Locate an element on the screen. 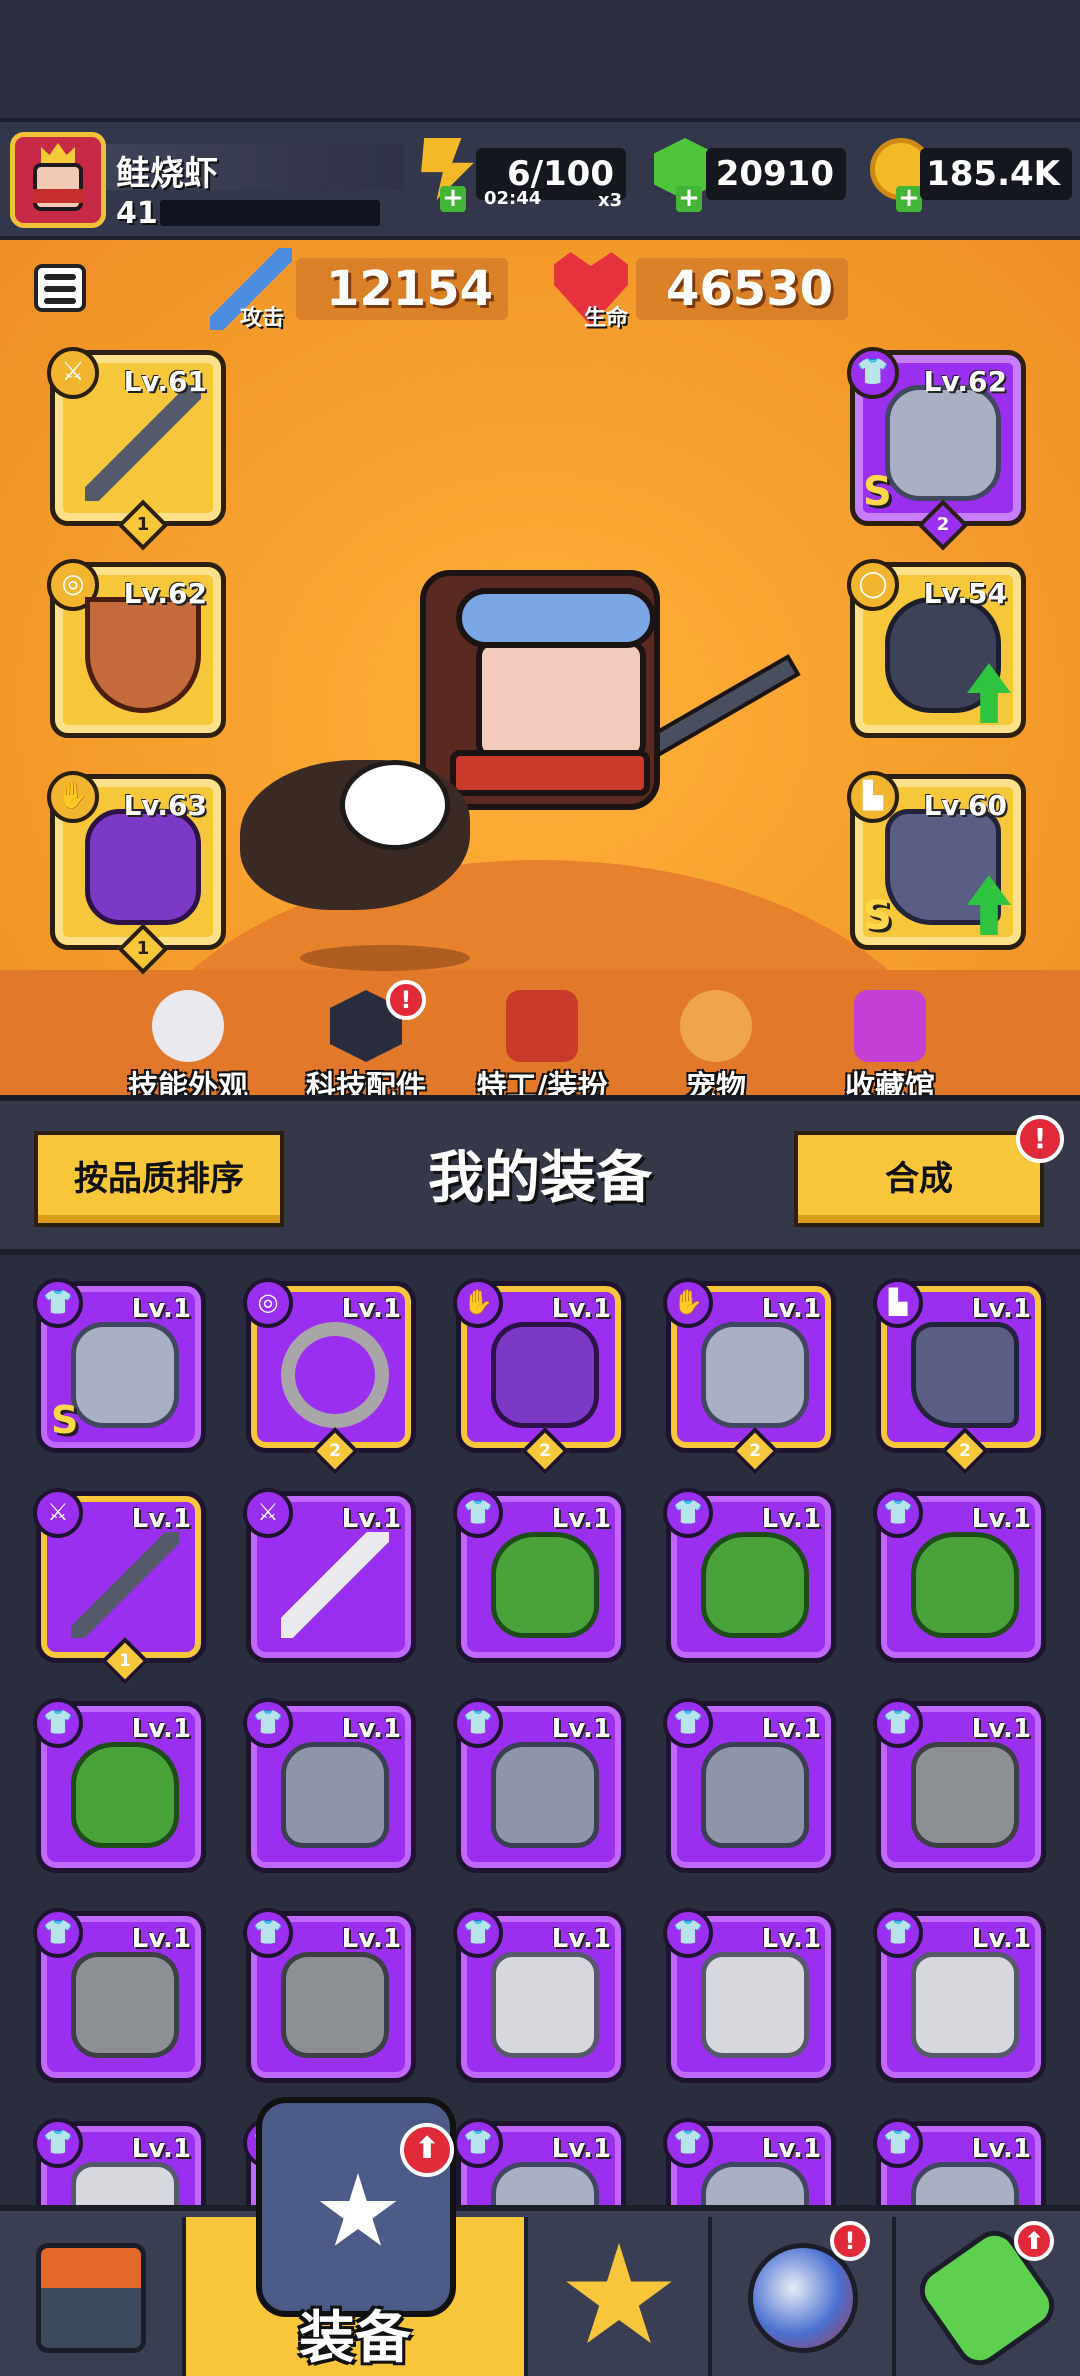 Image resolution: width=1080 pixels, height=2376 pixels. stone-gem-armor-icon is located at coordinates (125, 2005).